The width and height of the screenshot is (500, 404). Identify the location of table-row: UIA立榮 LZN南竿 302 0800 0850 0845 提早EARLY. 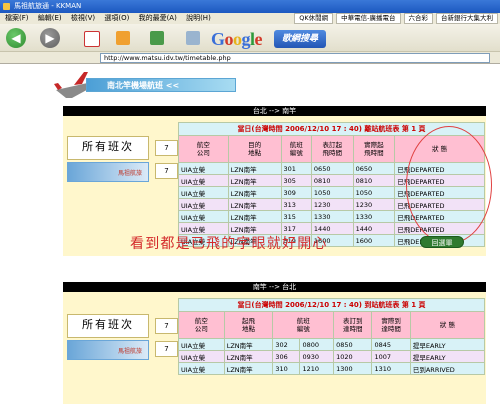
(331, 344).